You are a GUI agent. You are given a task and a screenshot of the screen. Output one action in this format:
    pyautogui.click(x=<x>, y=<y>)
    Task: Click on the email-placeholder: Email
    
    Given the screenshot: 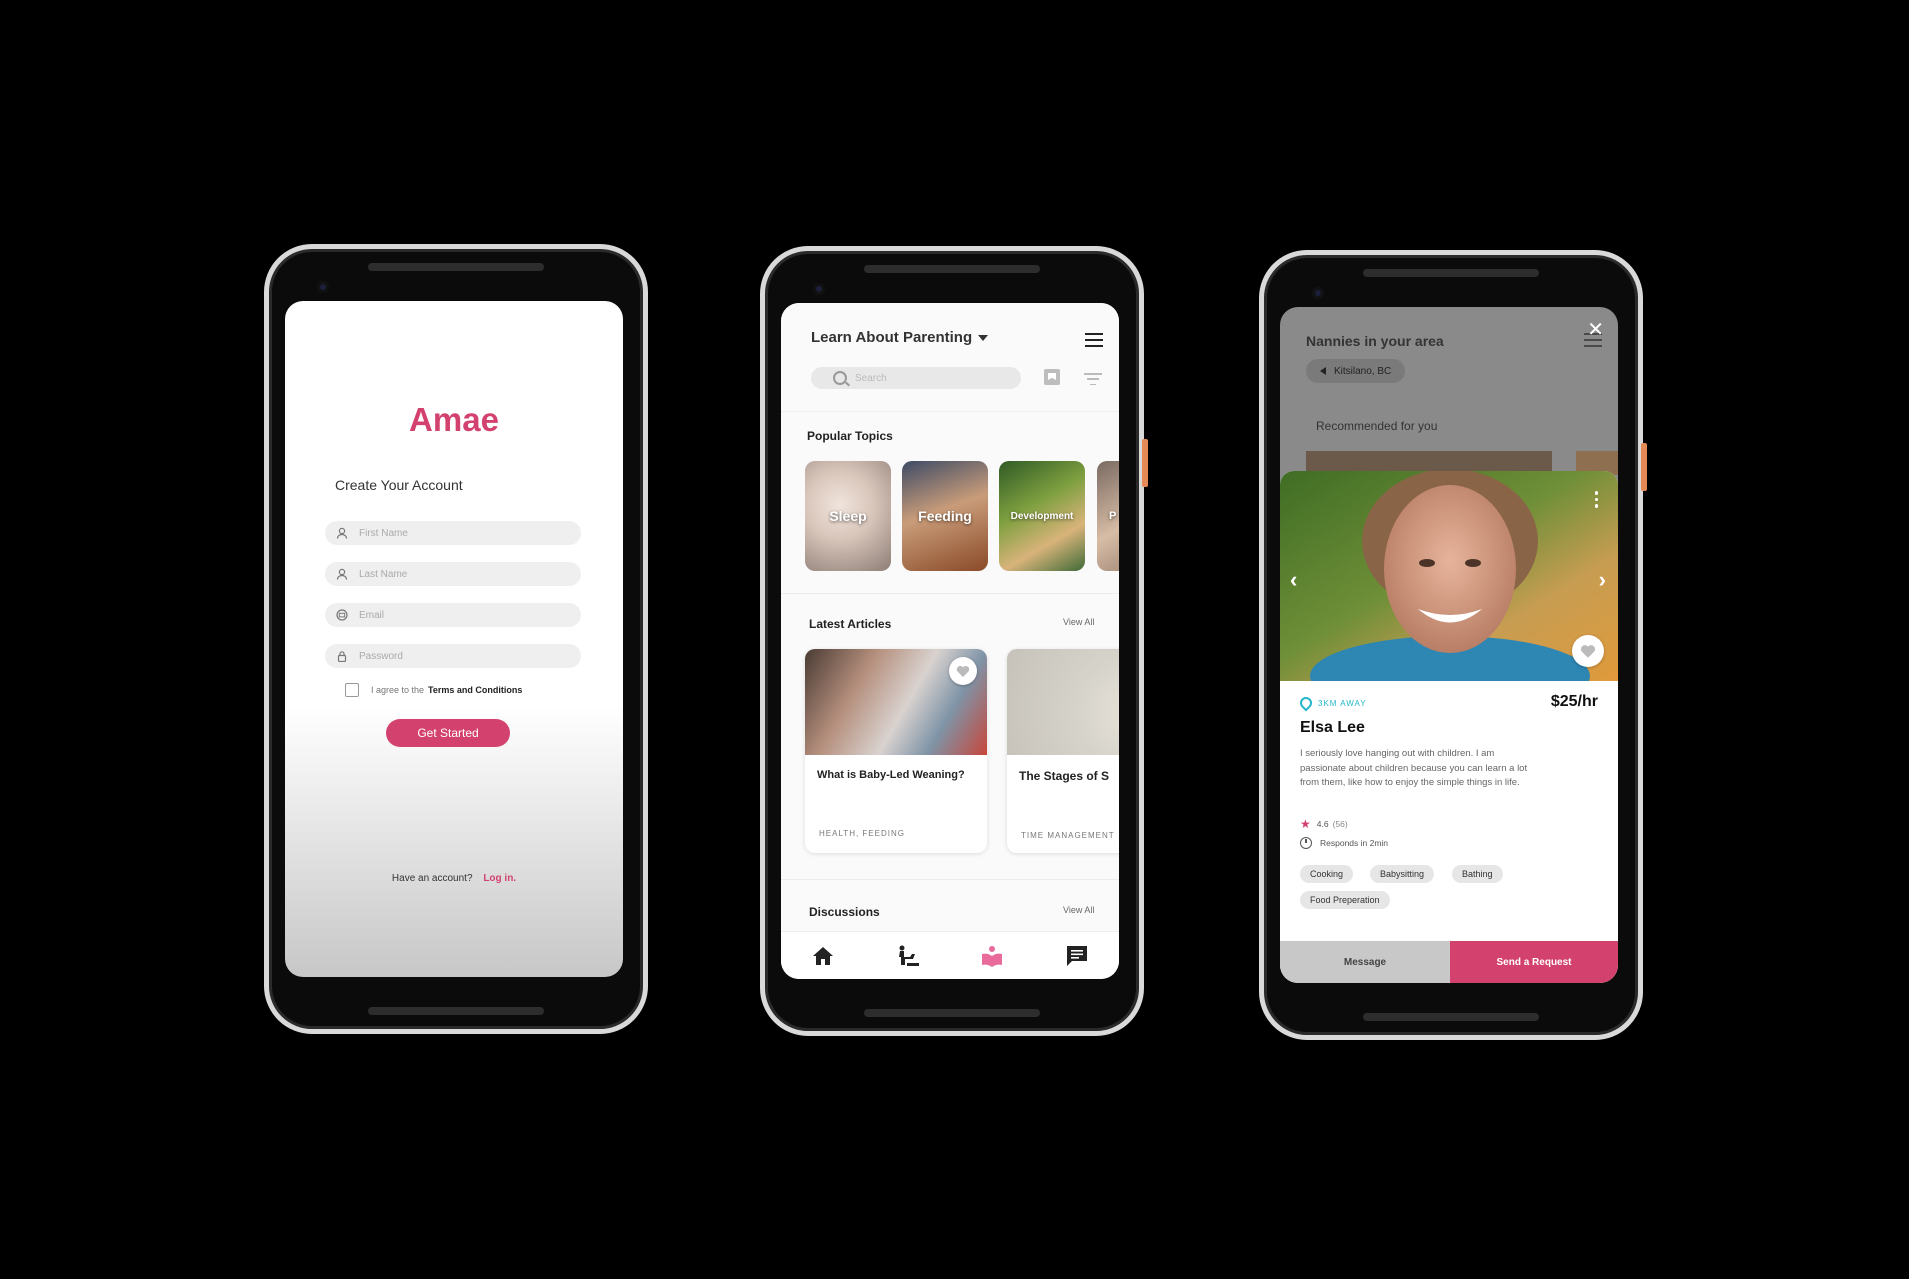 What is the action you would take?
    pyautogui.click(x=372, y=615)
    